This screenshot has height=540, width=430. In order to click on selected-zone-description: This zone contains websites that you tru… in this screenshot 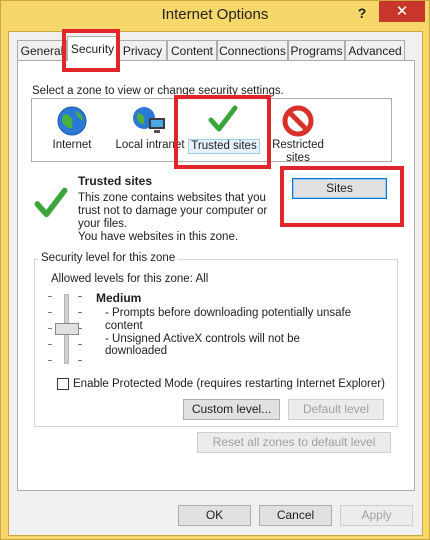, I will do `click(173, 211)`.